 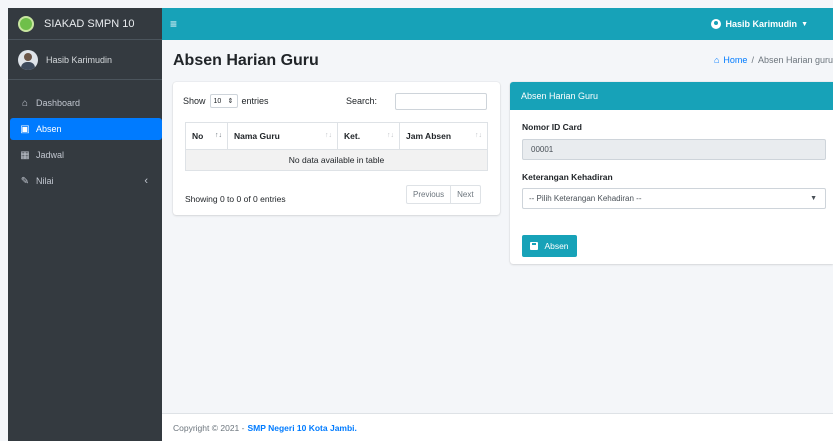 I want to click on top-navbar: ≡ Hasib Karimudin ▼, so click(x=497, y=24).